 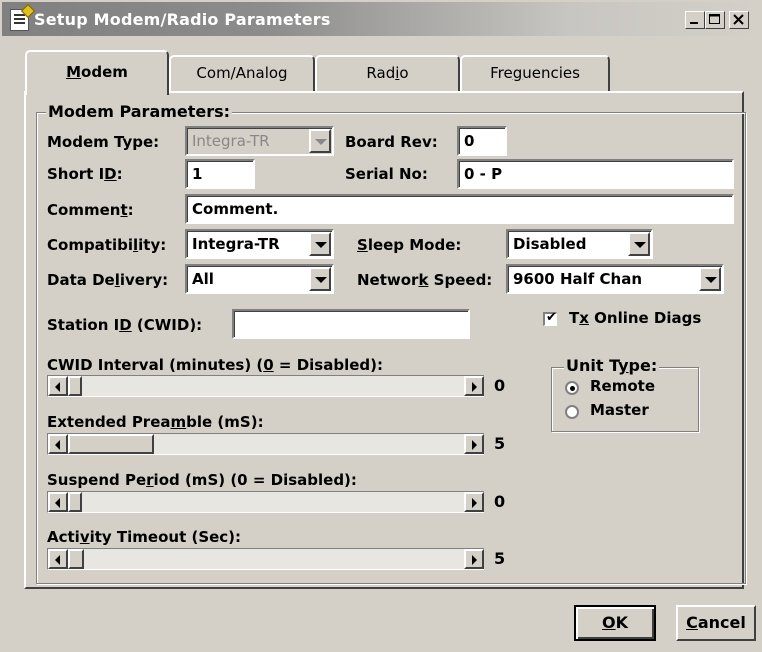 What do you see at coordinates (500, 443) in the screenshot?
I see `extended-preamble-value: 5` at bounding box center [500, 443].